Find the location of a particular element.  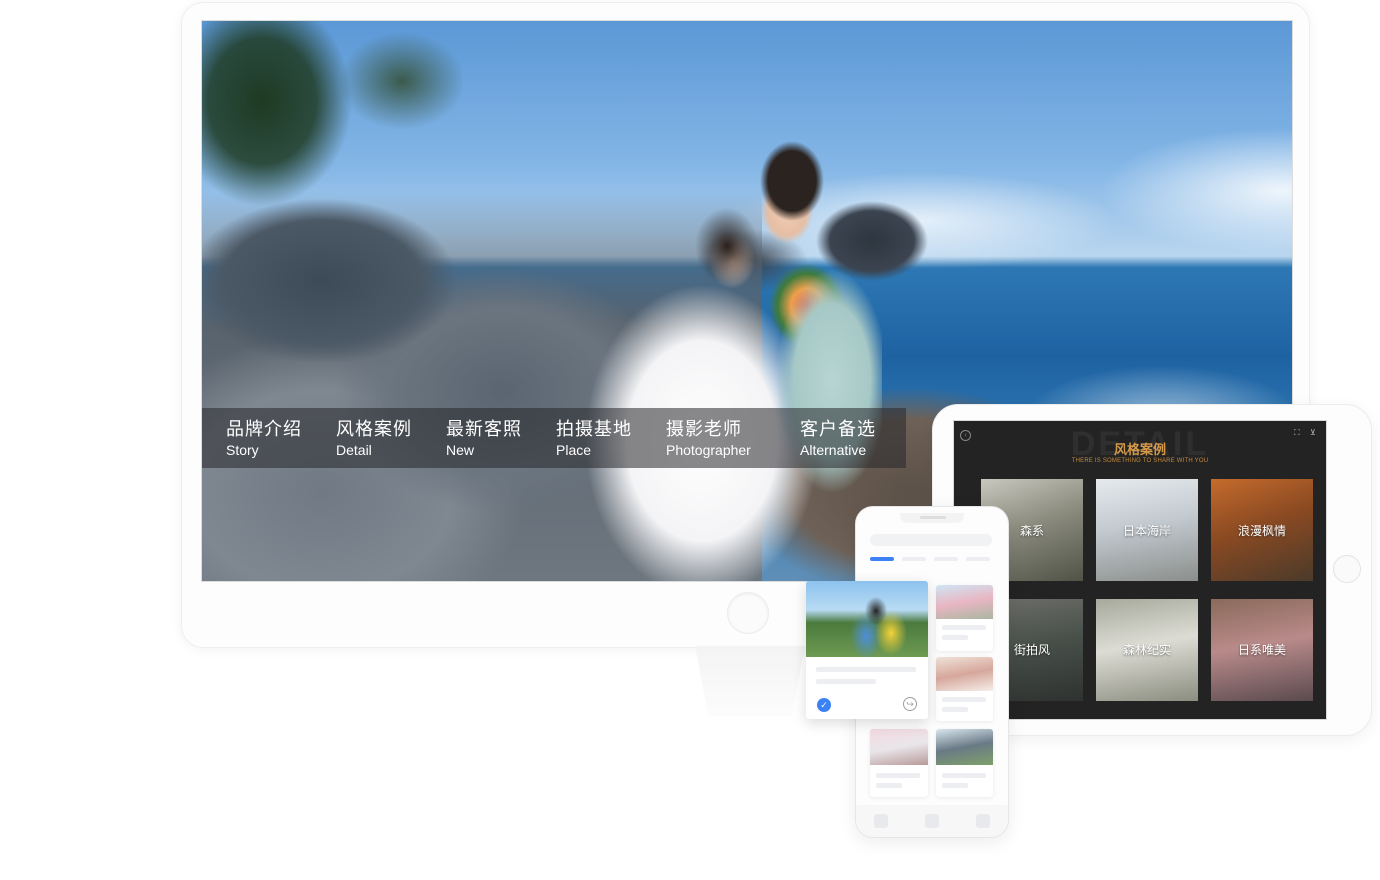

nav-item-cn-label: 客户备选 is located at coordinates (838, 428).